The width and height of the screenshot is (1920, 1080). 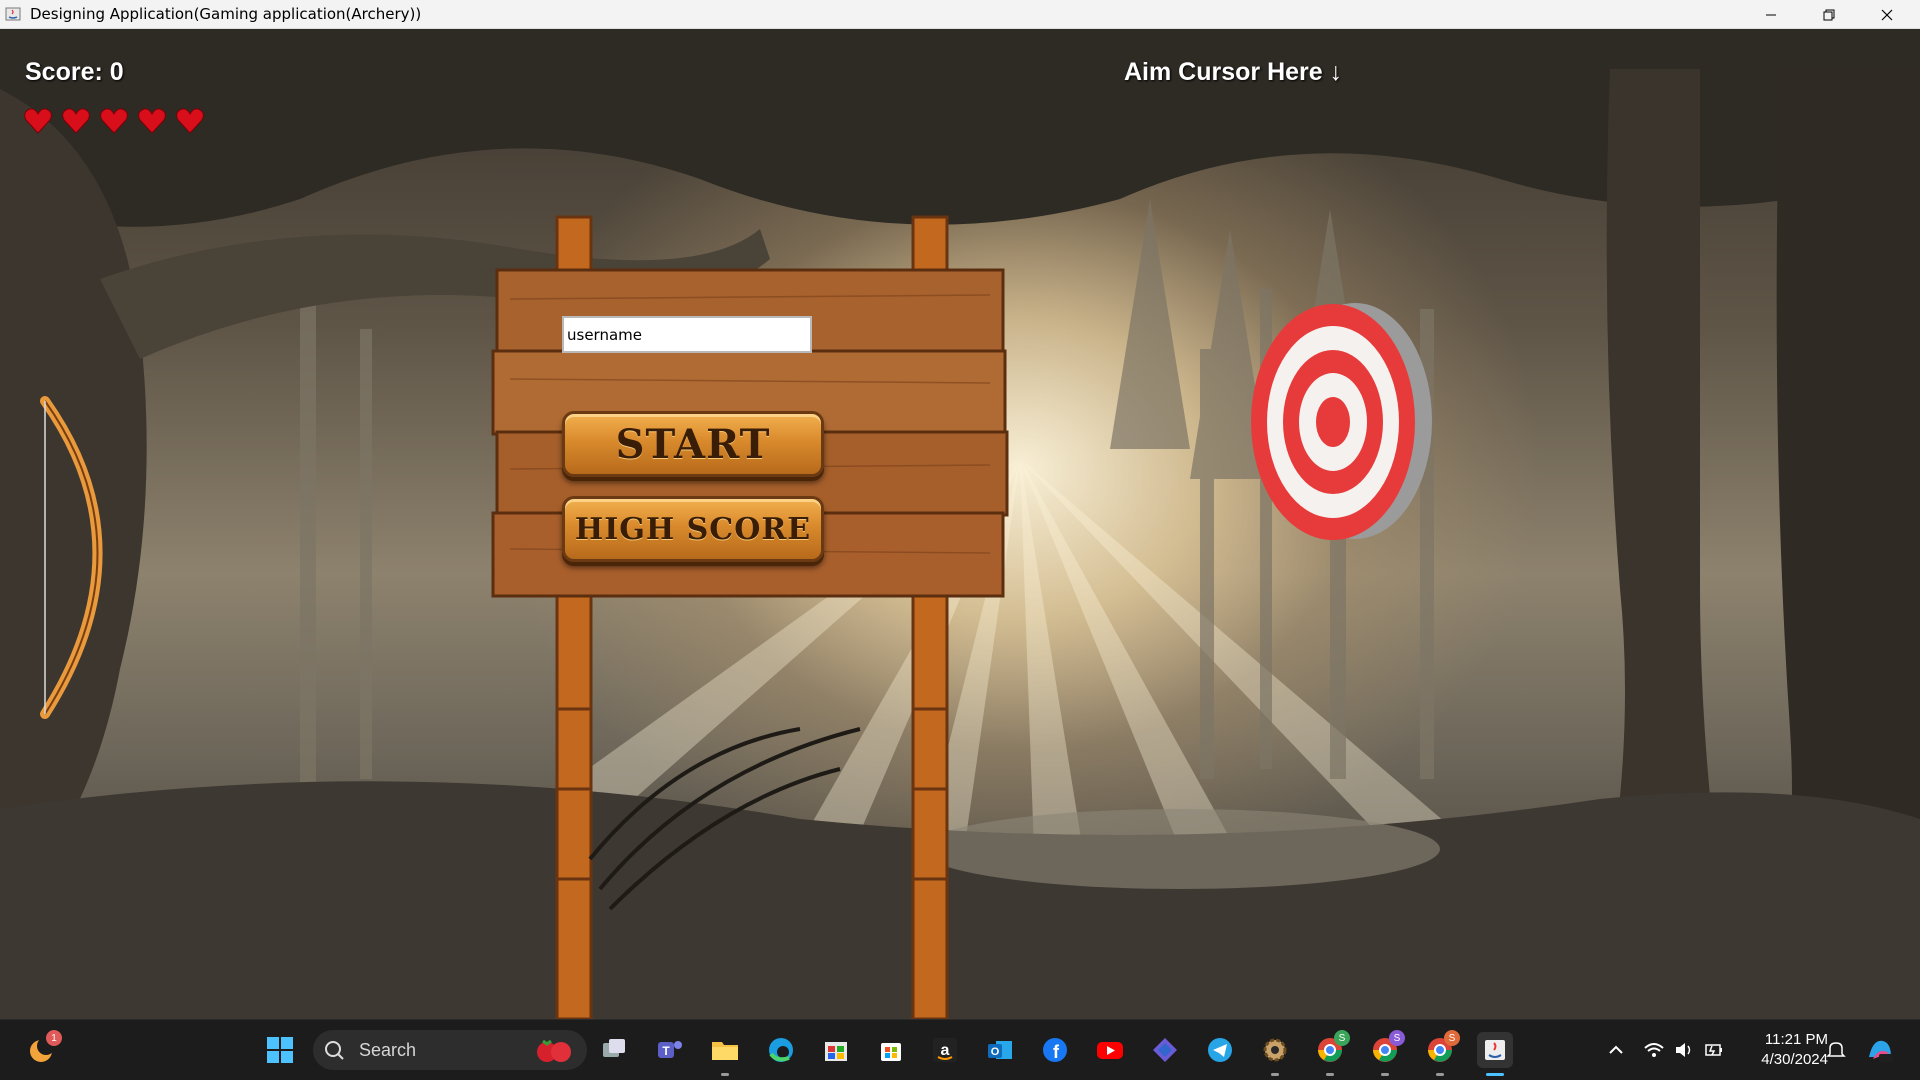 I want to click on teams-button: T, so click(x=670, y=1050).